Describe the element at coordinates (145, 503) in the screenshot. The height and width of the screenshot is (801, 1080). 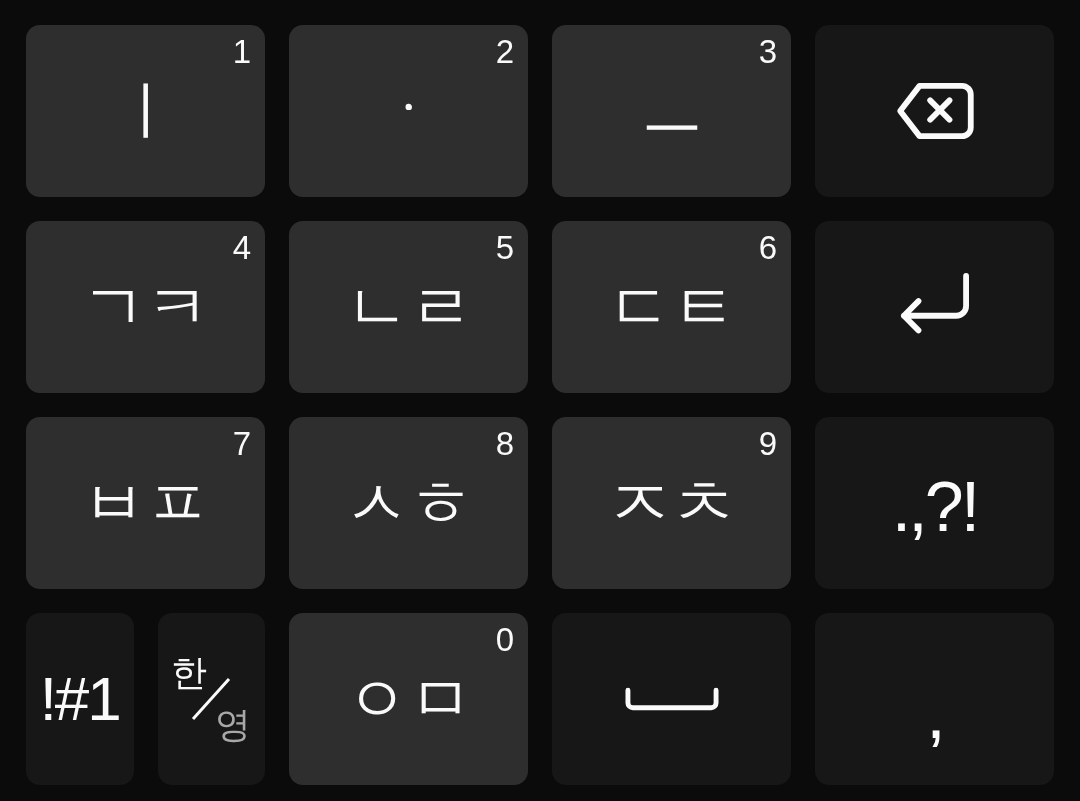
I see `letter-key: ㅂㅍ 7` at that location.